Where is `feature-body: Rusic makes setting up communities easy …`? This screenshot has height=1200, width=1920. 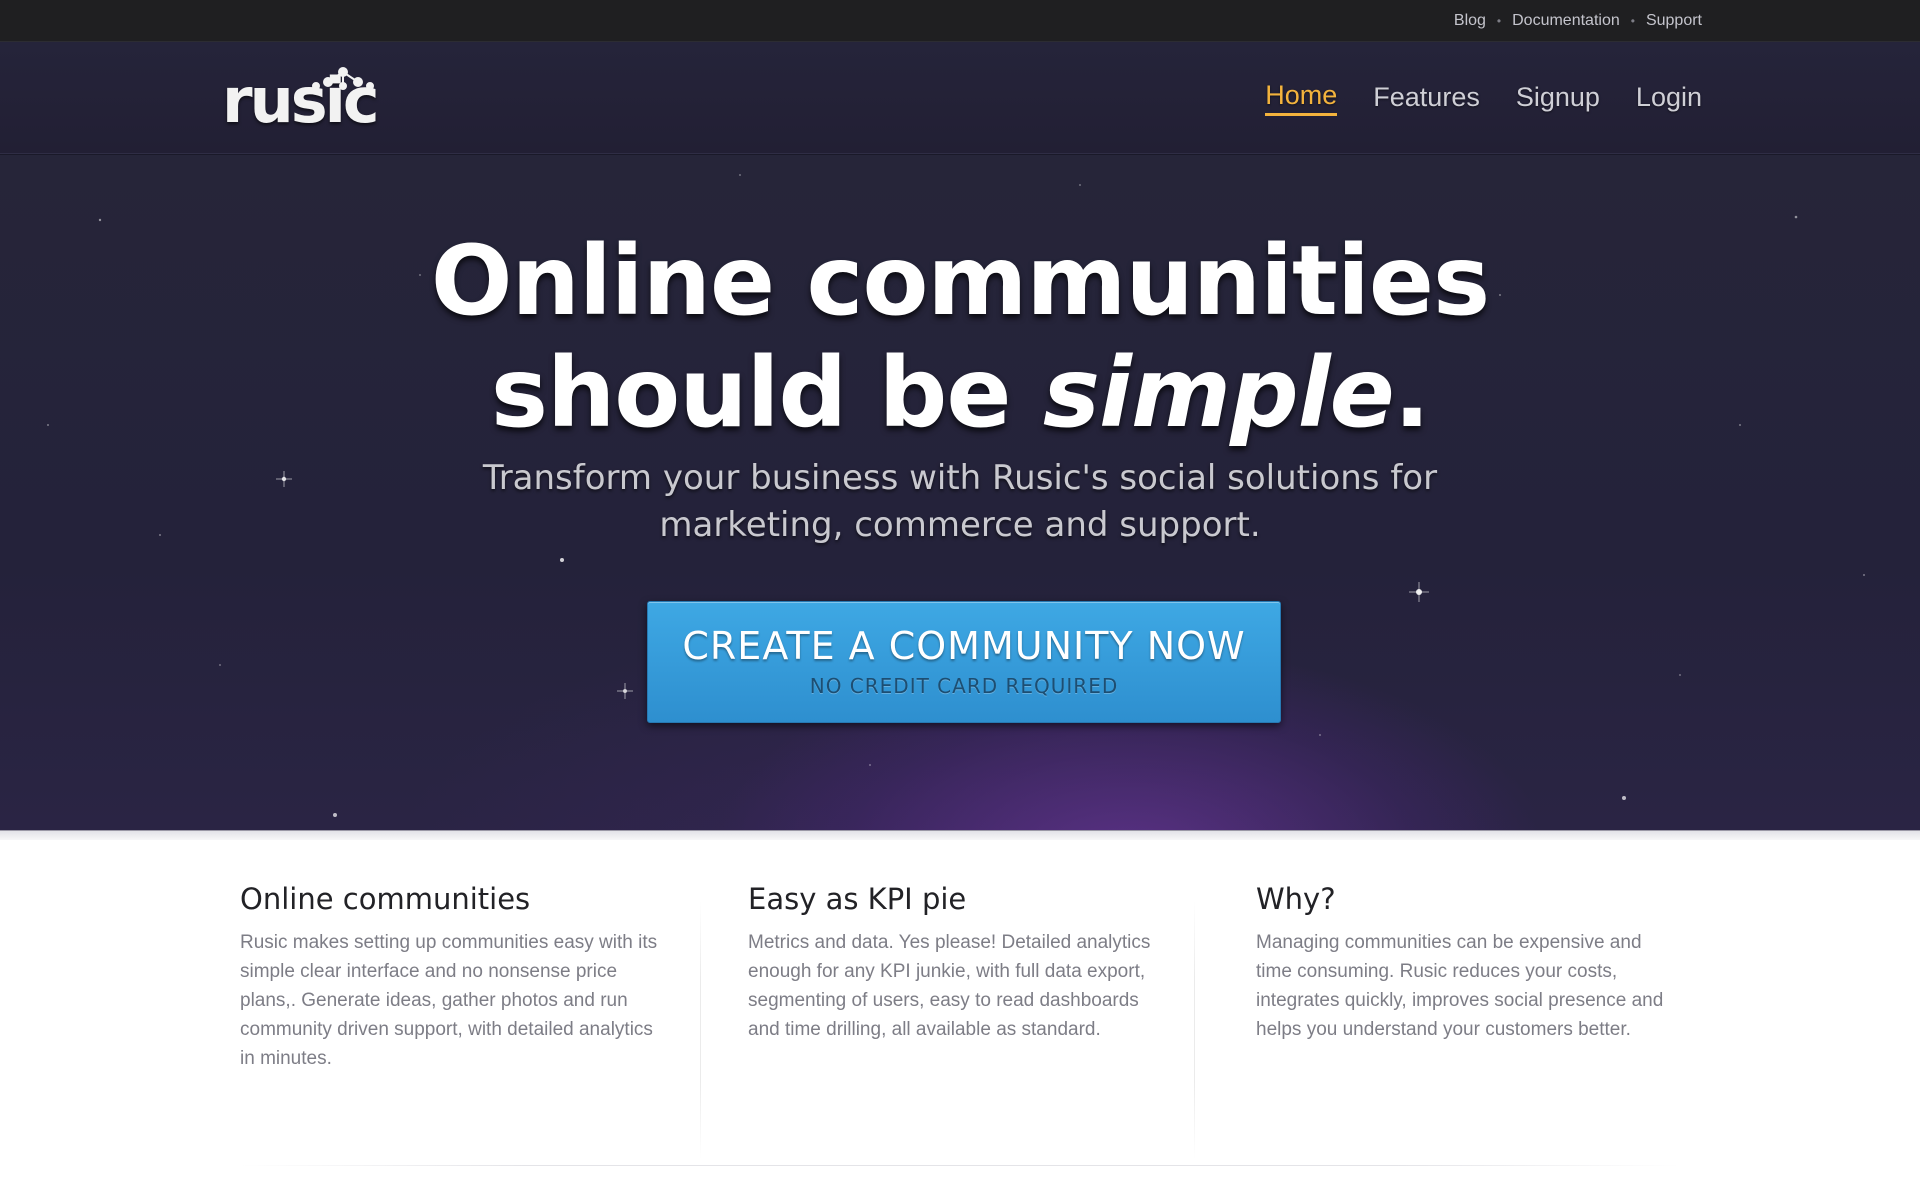 feature-body: Rusic makes setting up communities easy … is located at coordinates (449, 1000).